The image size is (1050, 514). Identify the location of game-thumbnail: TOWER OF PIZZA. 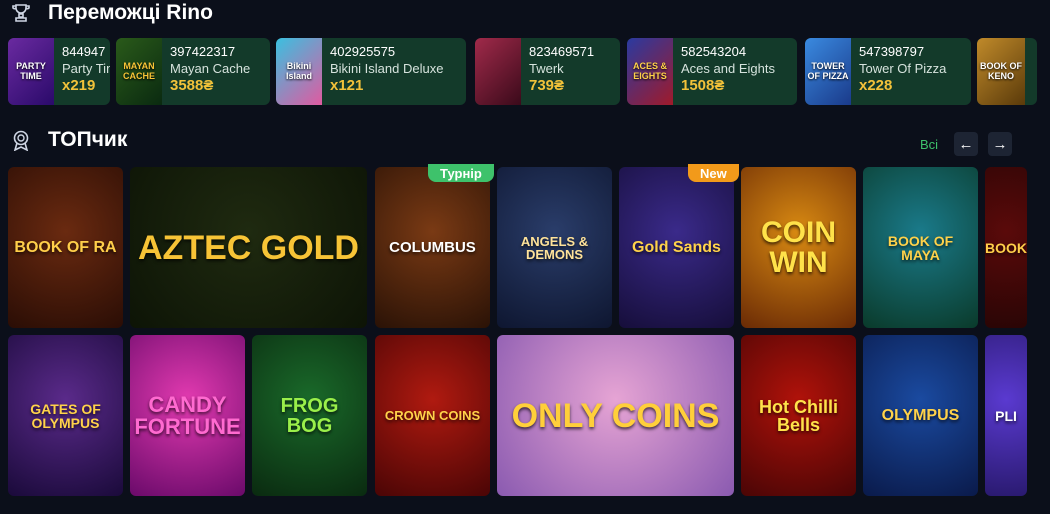
(828, 71).